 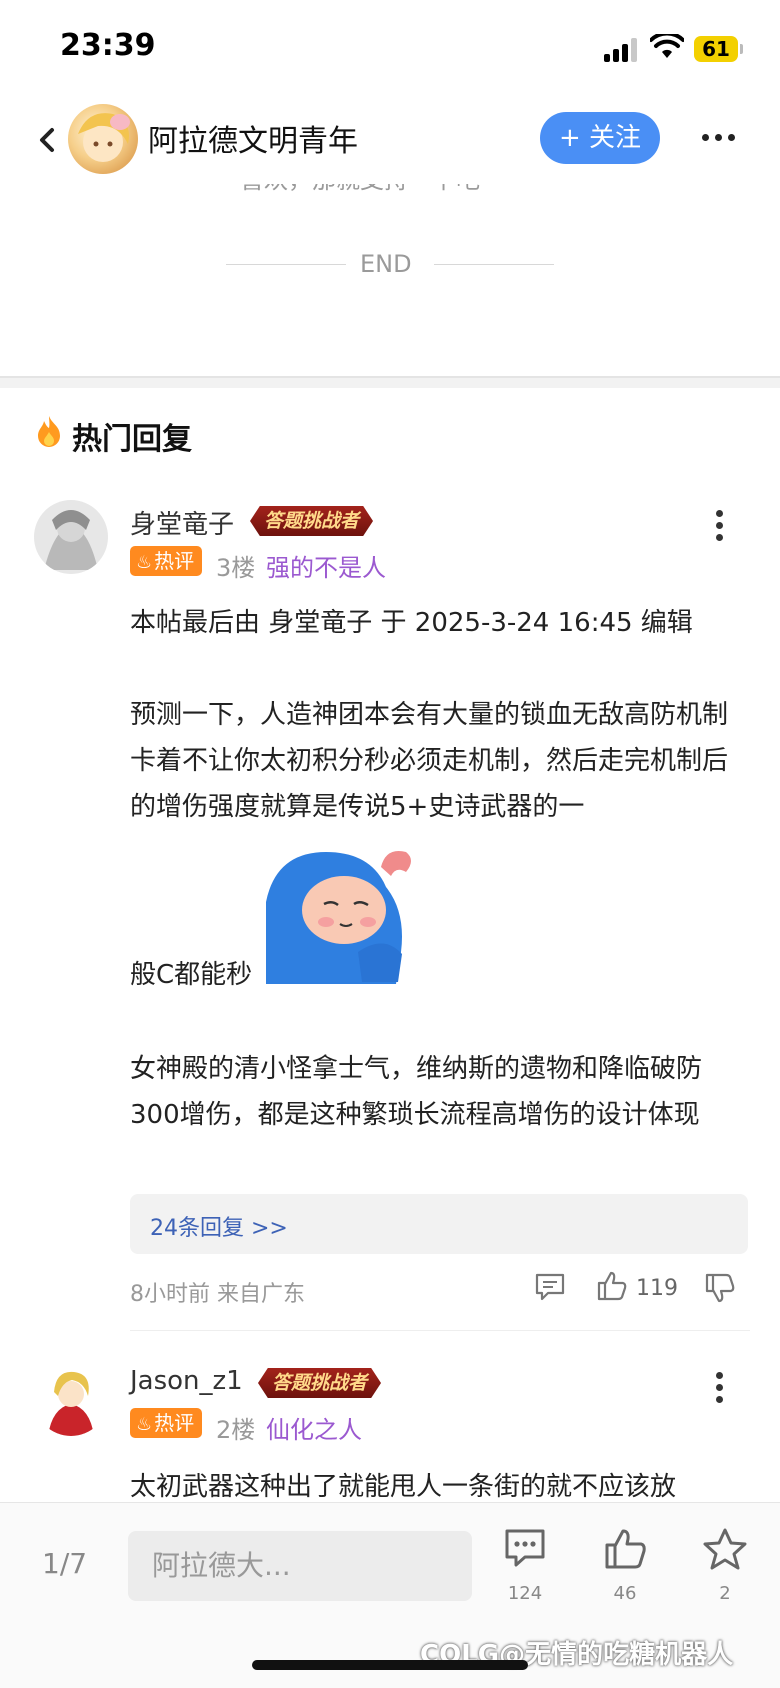 I want to click on user-title-tag: 强的不是人, so click(x=326, y=568).